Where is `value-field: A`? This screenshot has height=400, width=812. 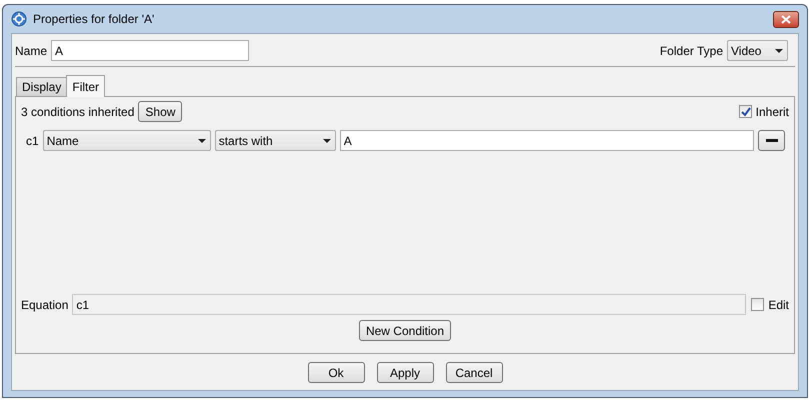 value-field: A is located at coordinates (547, 140).